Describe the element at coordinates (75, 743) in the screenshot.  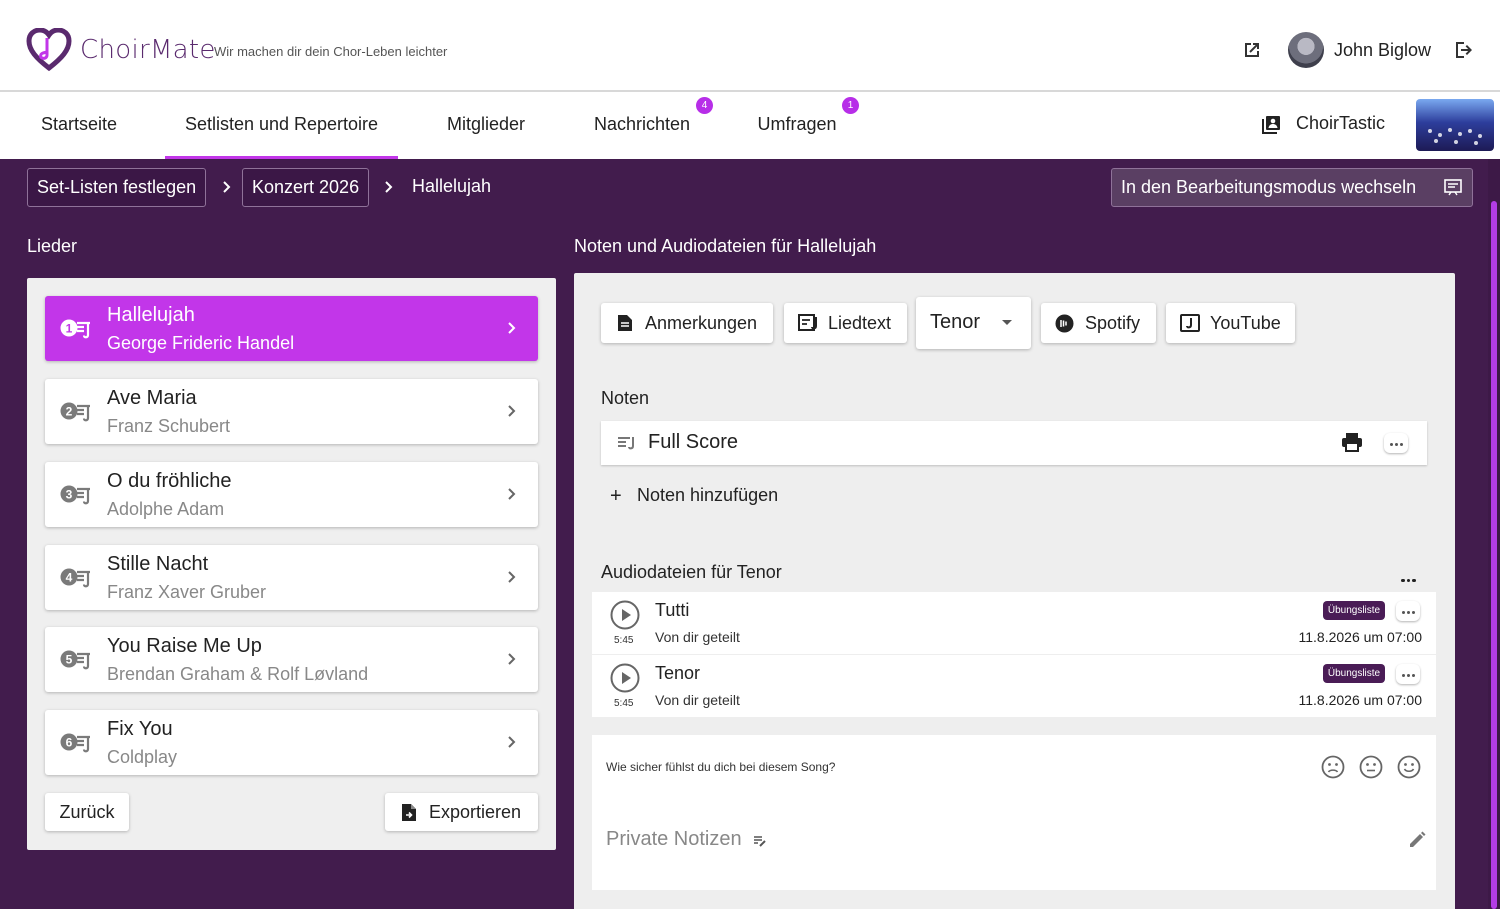
I see `song-number-icon: 6` at that location.